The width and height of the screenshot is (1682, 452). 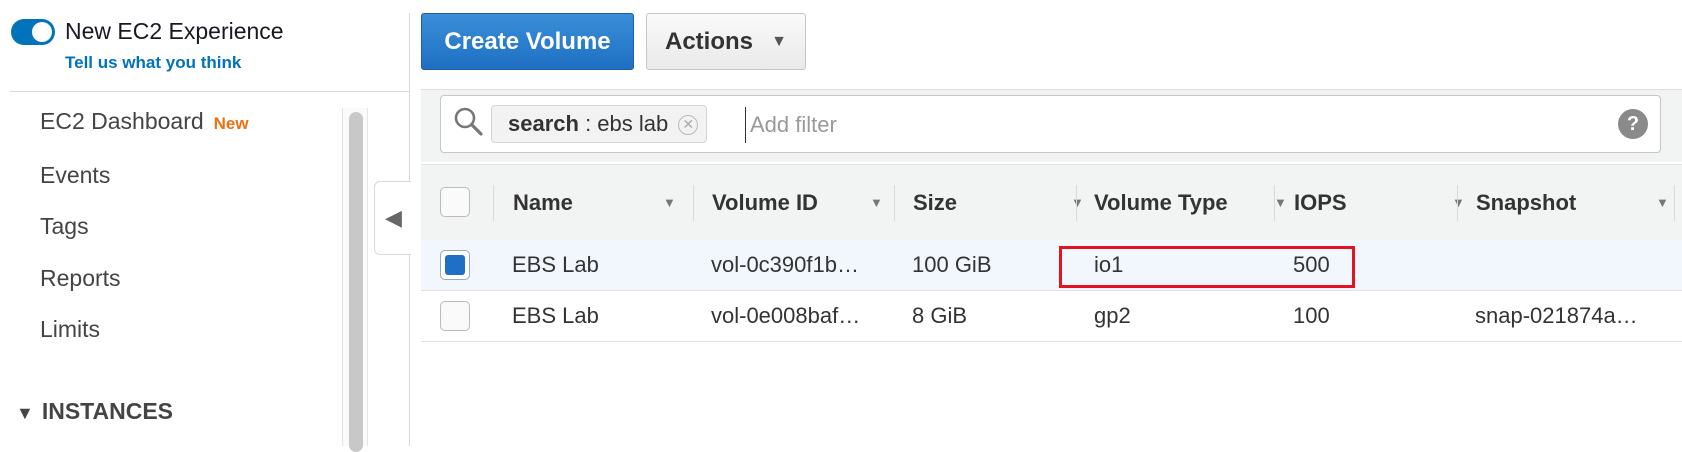 I want to click on sidebar-section-instances: ▼ INSTANCES, so click(x=94, y=411).